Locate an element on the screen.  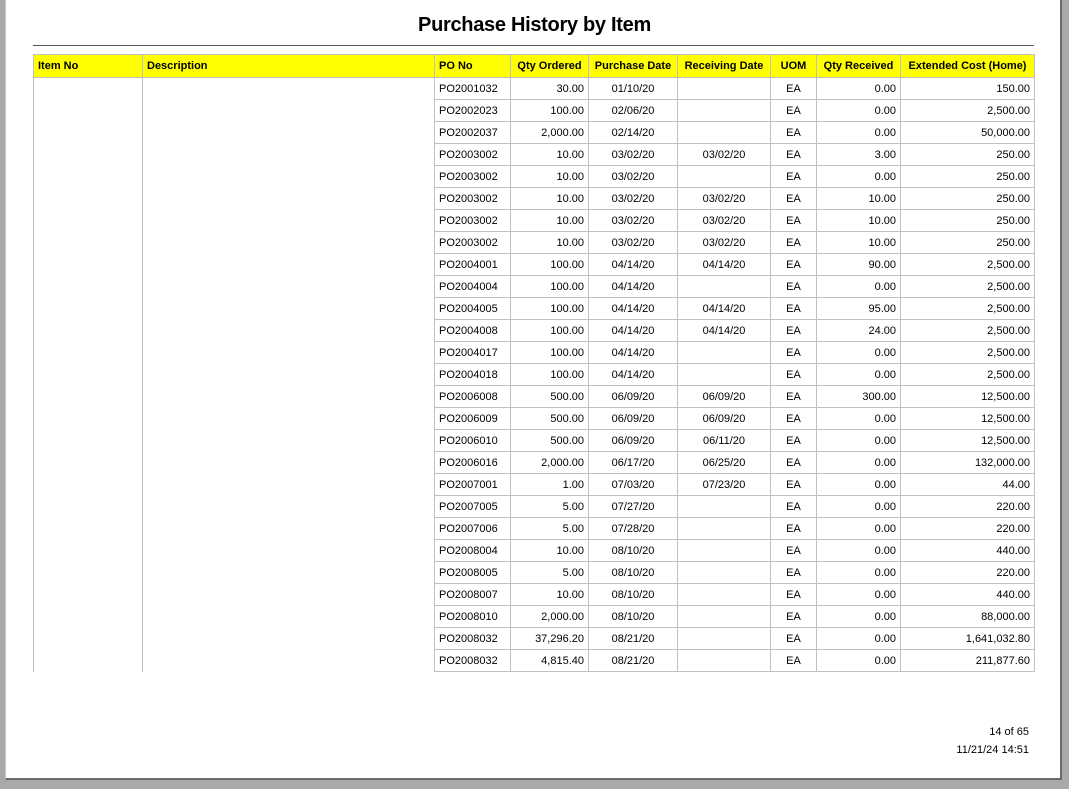
table-row: PO2008004 10.00 08/10/20 EA 0.00 440.00 is located at coordinates (534, 550).